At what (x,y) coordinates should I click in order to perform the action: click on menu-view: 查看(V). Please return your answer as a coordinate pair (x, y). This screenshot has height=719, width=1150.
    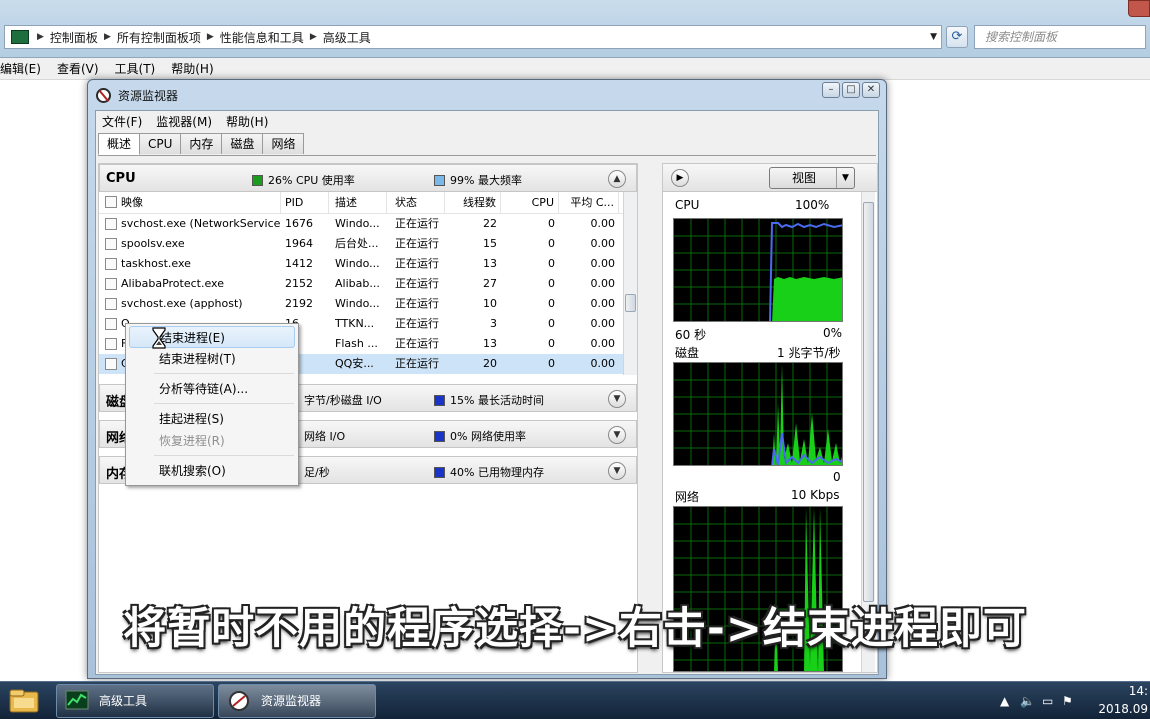
    Looking at the image, I should click on (78, 68).